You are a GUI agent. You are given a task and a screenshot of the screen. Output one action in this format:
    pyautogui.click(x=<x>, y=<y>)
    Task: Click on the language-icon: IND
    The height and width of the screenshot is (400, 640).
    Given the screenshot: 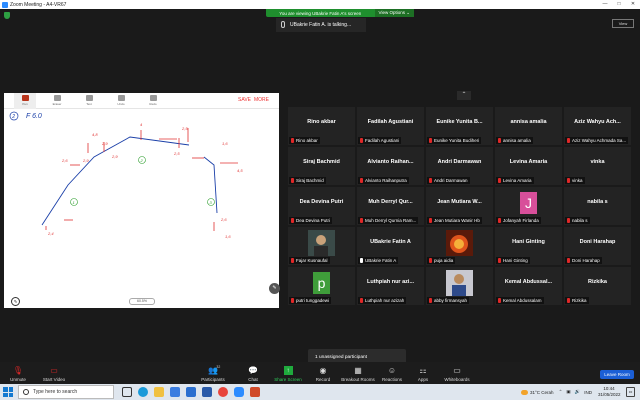 What is the action you would take?
    pyautogui.click(x=588, y=392)
    